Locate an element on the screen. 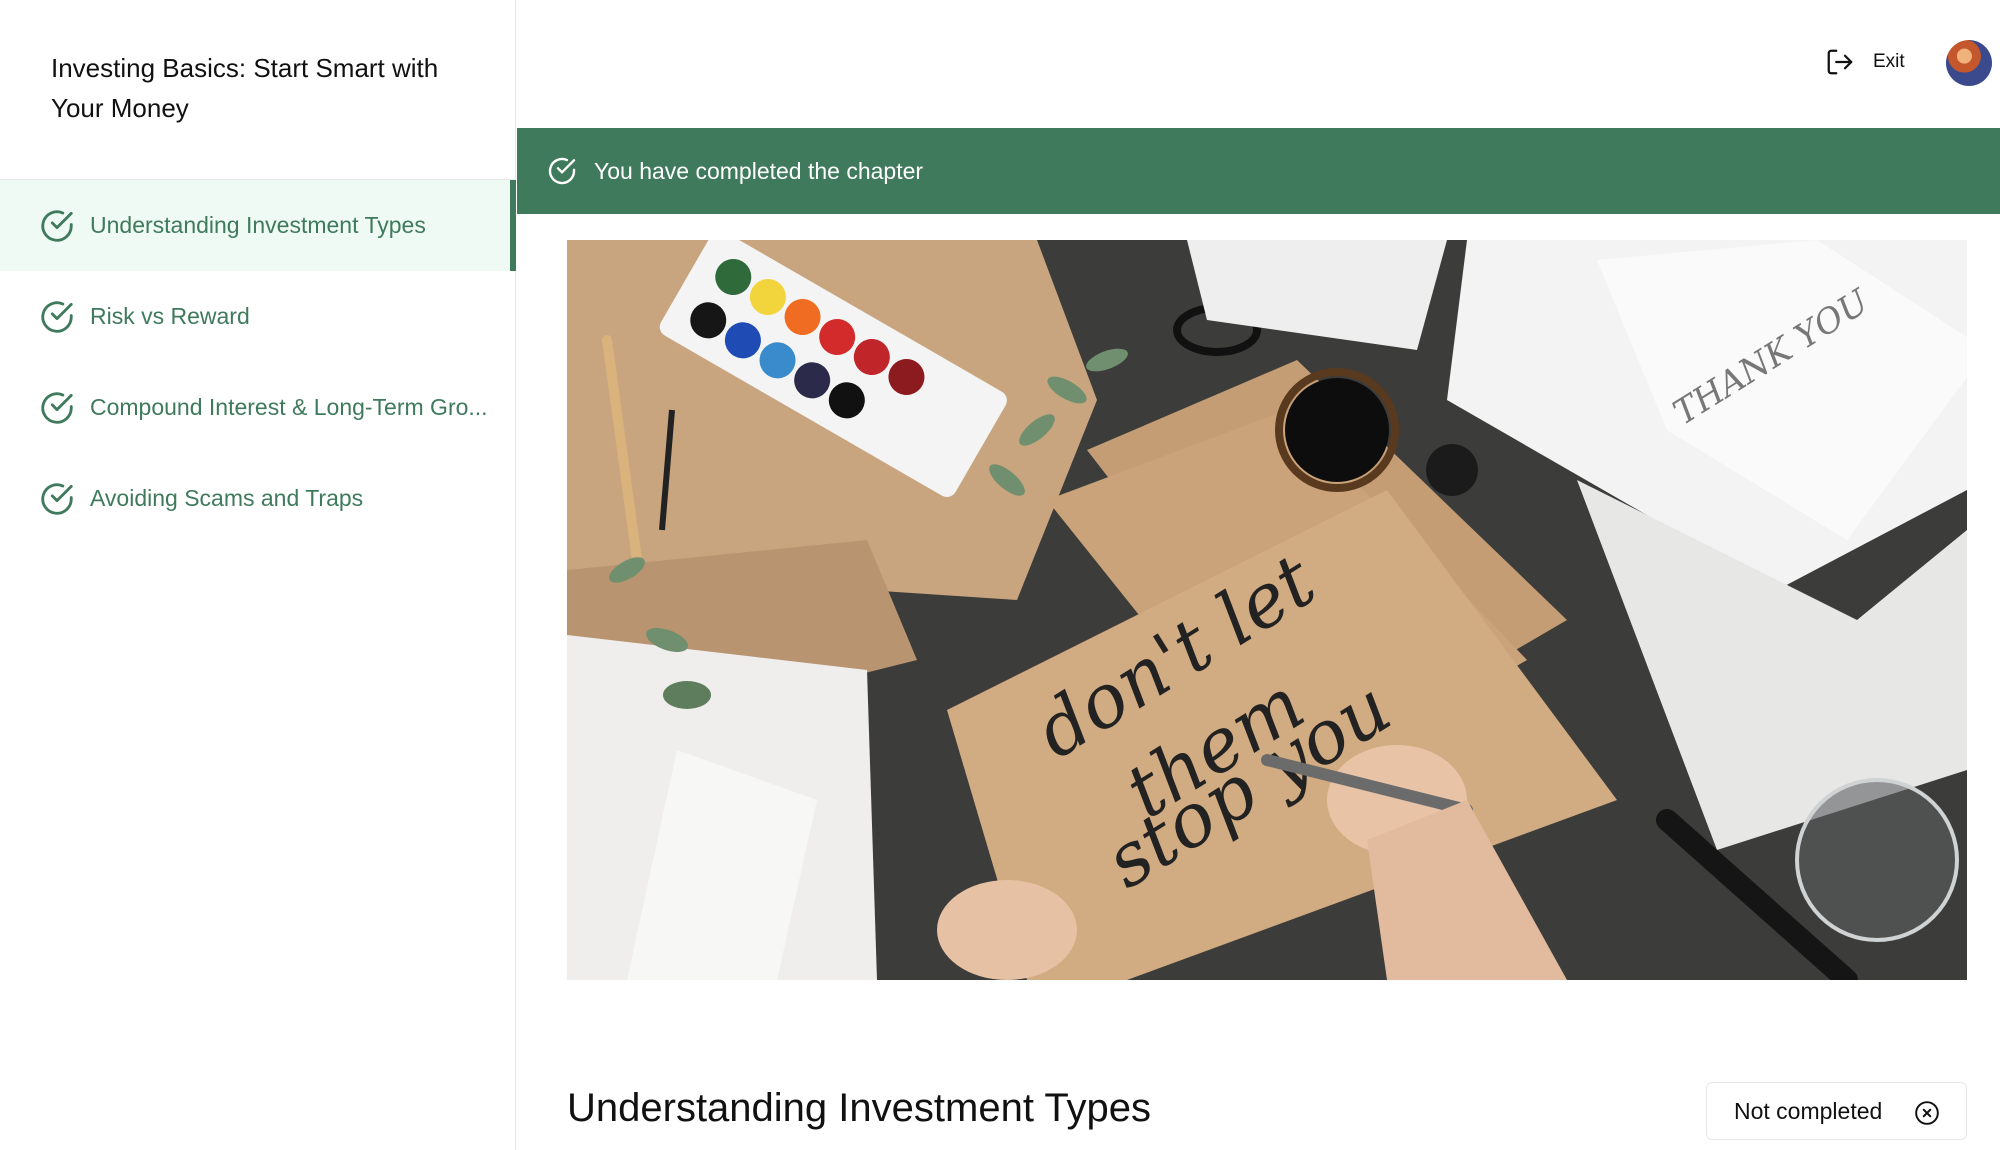 Image resolution: width=2000 pixels, height=1150 pixels. status-label: Not completed is located at coordinates (1808, 1110).